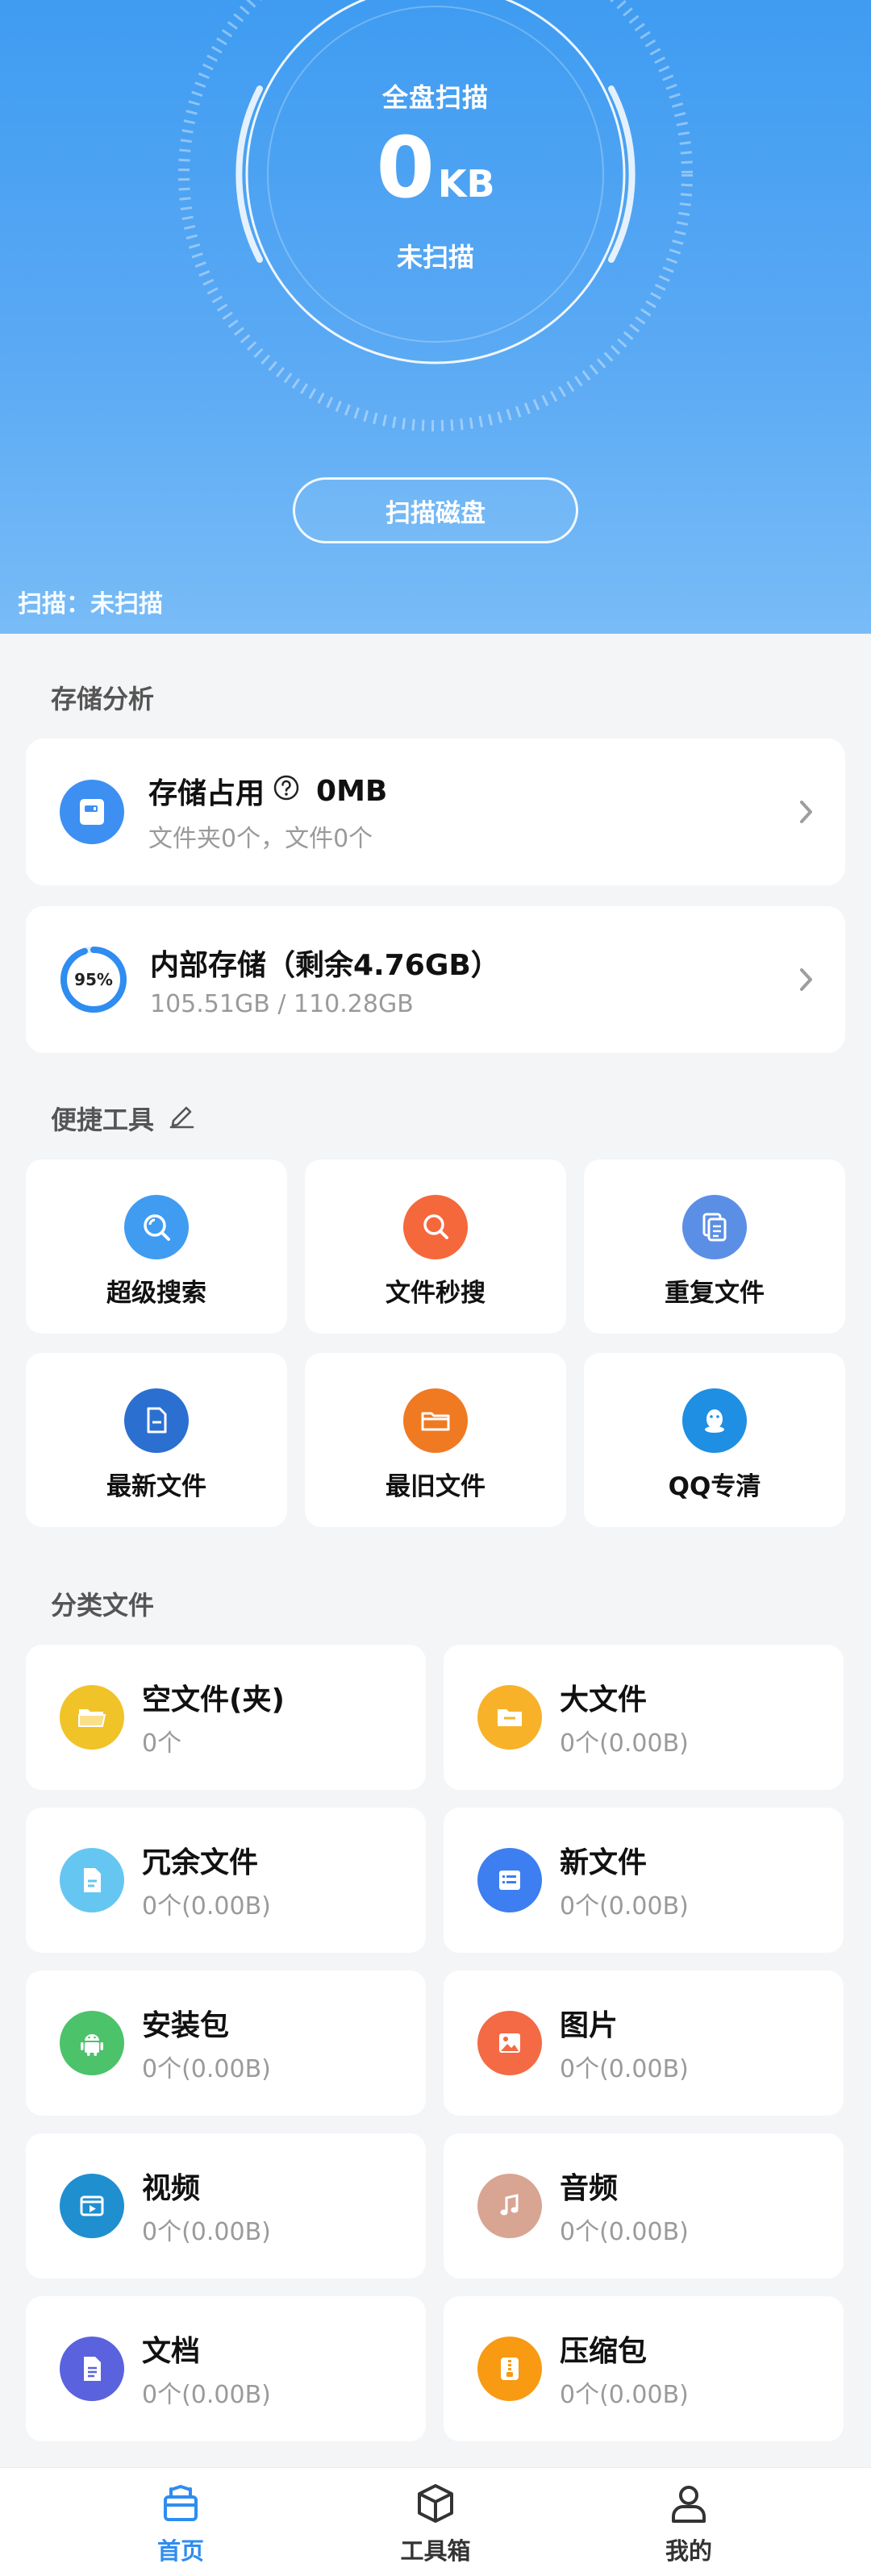 Image resolution: width=871 pixels, height=2576 pixels. Describe the element at coordinates (509, 2043) in the screenshot. I see `image-icon` at that location.